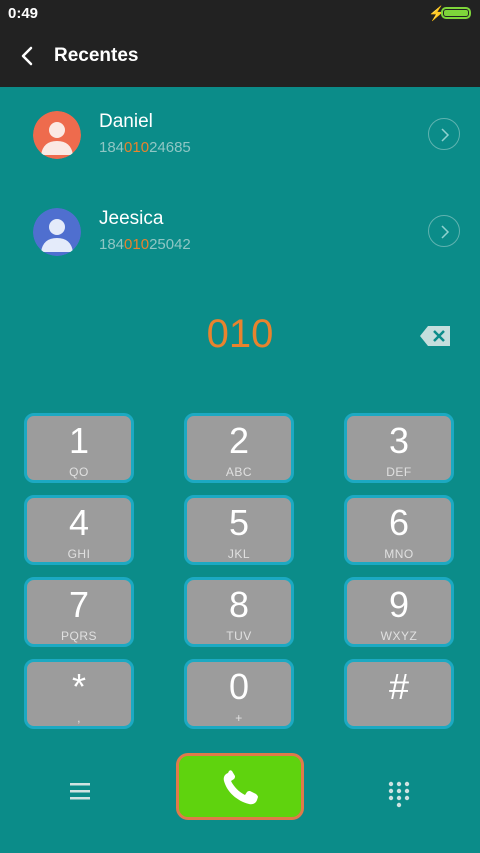  Describe the element at coordinates (240, 145) in the screenshot. I see `contact-row-daniel: Daniel 18401024685` at that location.